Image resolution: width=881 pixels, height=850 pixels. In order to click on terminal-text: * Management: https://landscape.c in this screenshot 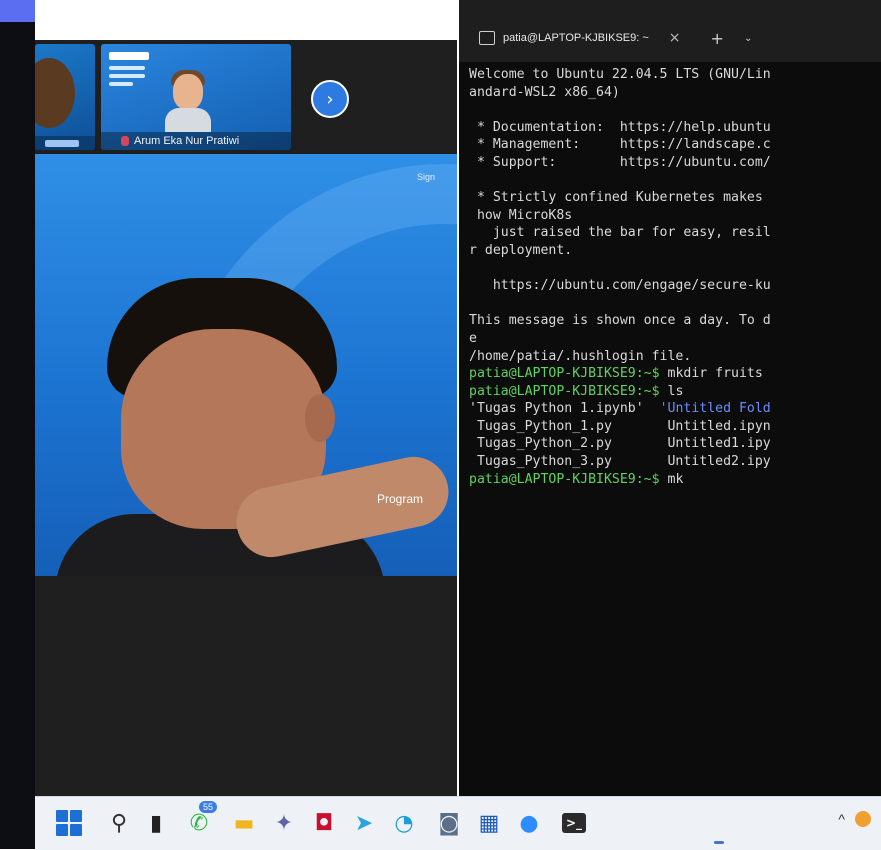, I will do `click(620, 145)`.